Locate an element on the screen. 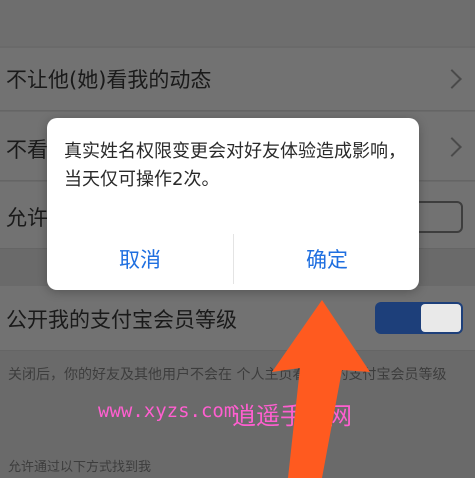 The image size is (475, 478). row-hide-my-moments: 不让他(她)看我的动态 is located at coordinates (237, 79).